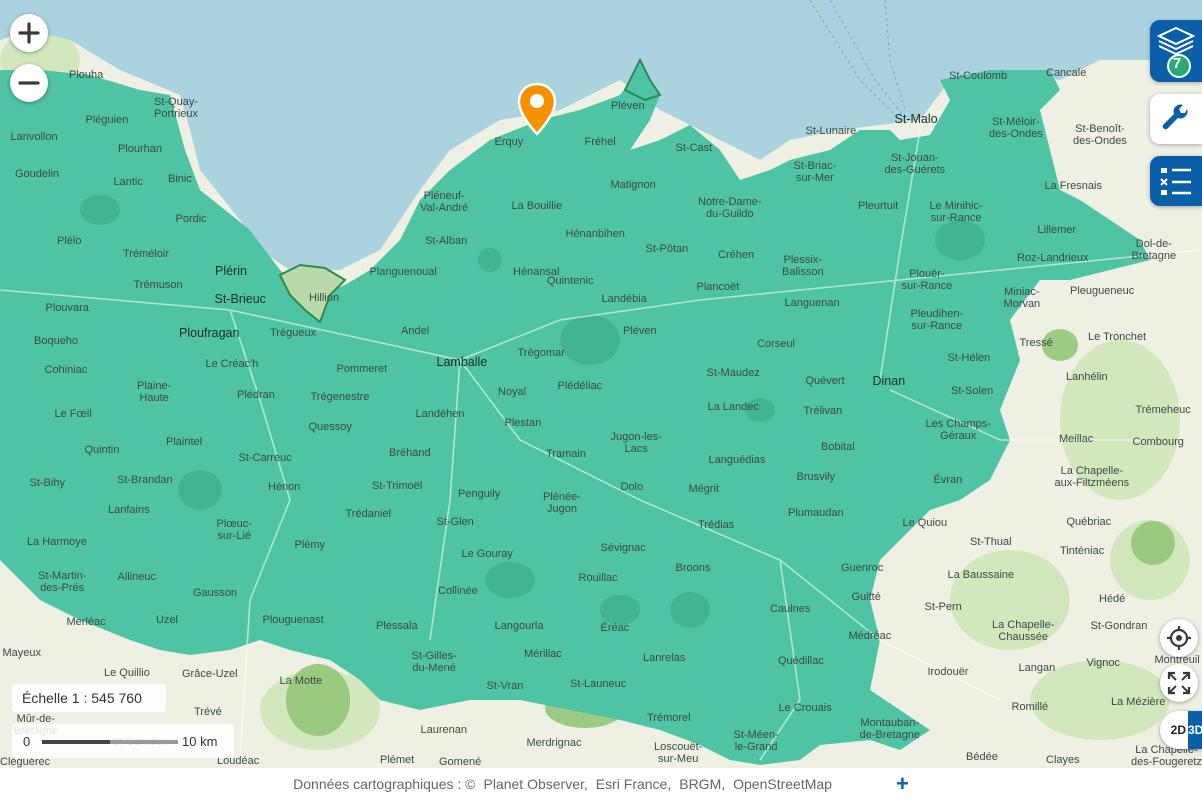  What do you see at coordinates (981, 575) in the screenshot?
I see `place-label: La Baussaine` at bounding box center [981, 575].